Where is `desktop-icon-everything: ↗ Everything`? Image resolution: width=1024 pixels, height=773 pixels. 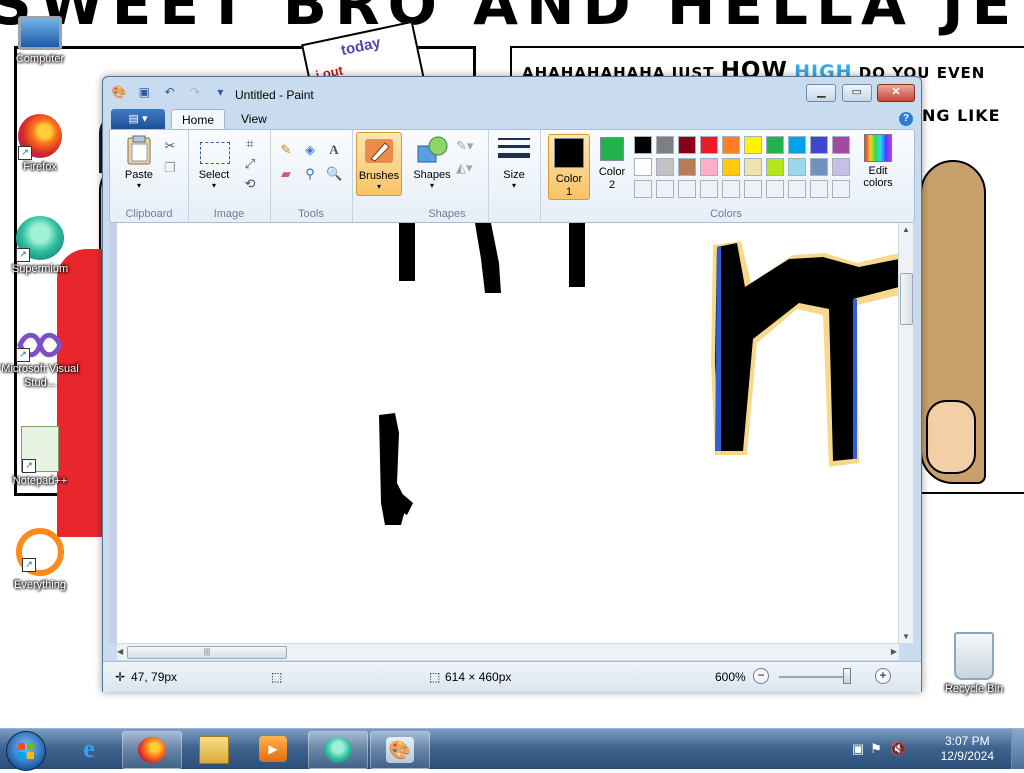
desktop-icon-everything: ↗ Everything is located at coordinates (40, 560).